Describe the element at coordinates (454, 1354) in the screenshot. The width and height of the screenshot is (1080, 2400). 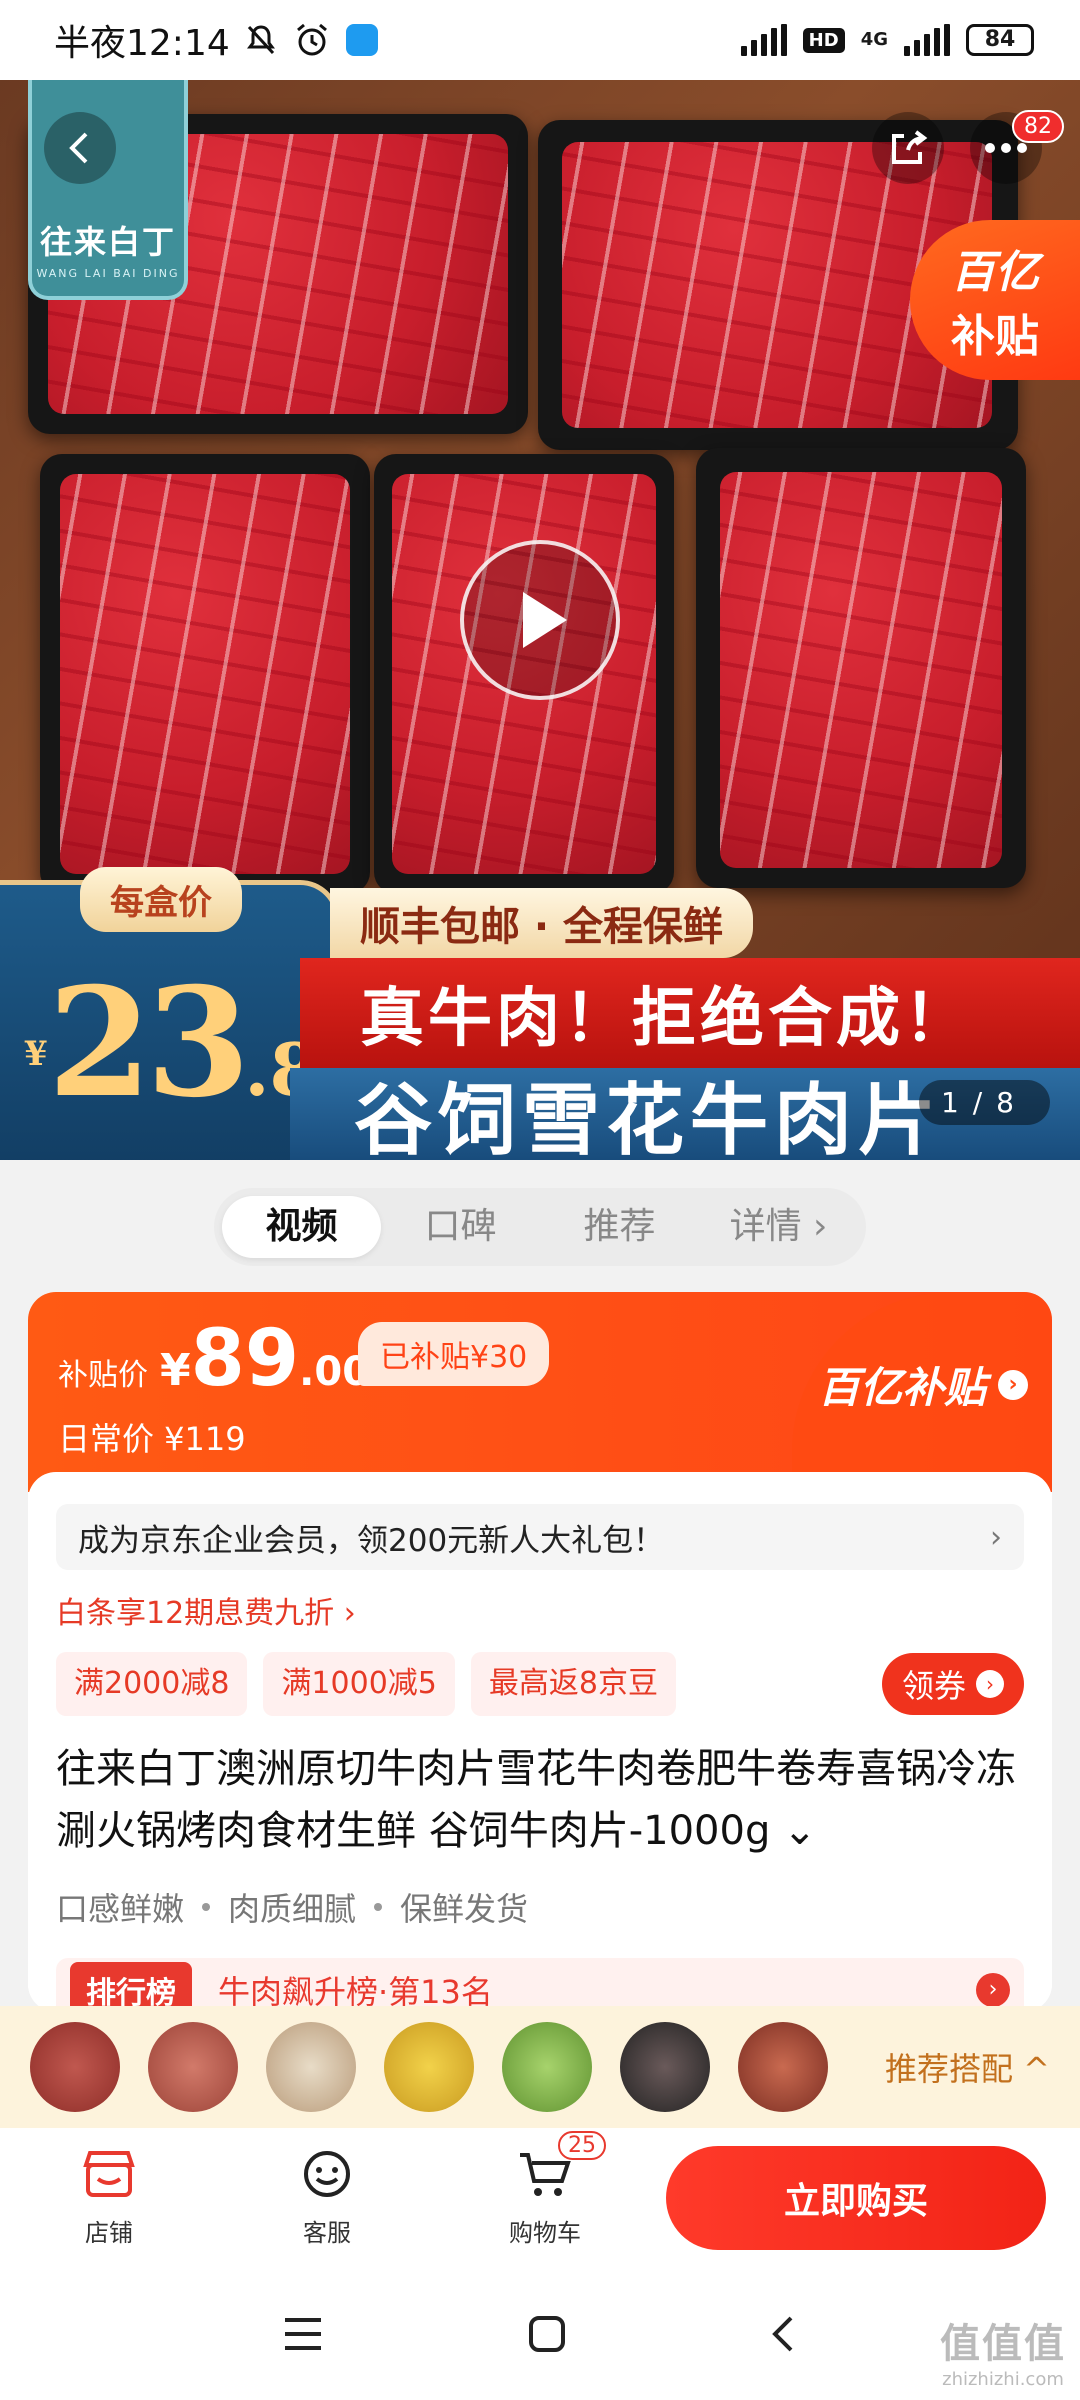
I see `subsidy-amount-tag: 已补贴¥30` at that location.